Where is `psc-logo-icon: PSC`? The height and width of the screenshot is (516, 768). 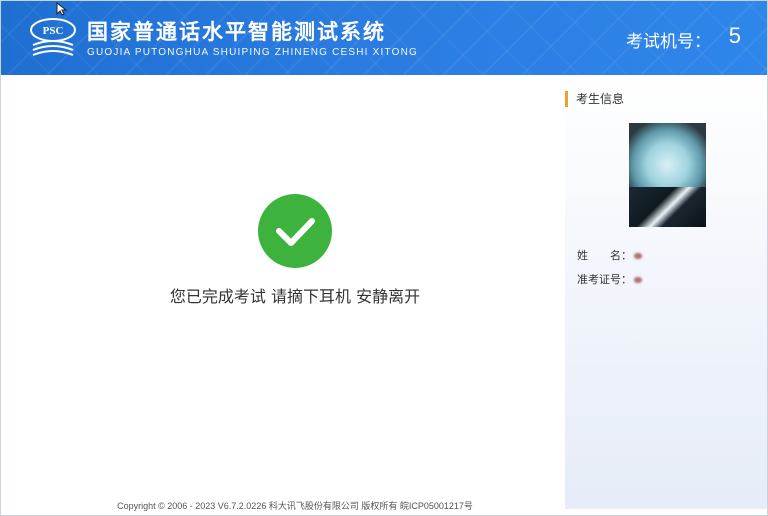 psc-logo-icon: PSC is located at coordinates (53, 37).